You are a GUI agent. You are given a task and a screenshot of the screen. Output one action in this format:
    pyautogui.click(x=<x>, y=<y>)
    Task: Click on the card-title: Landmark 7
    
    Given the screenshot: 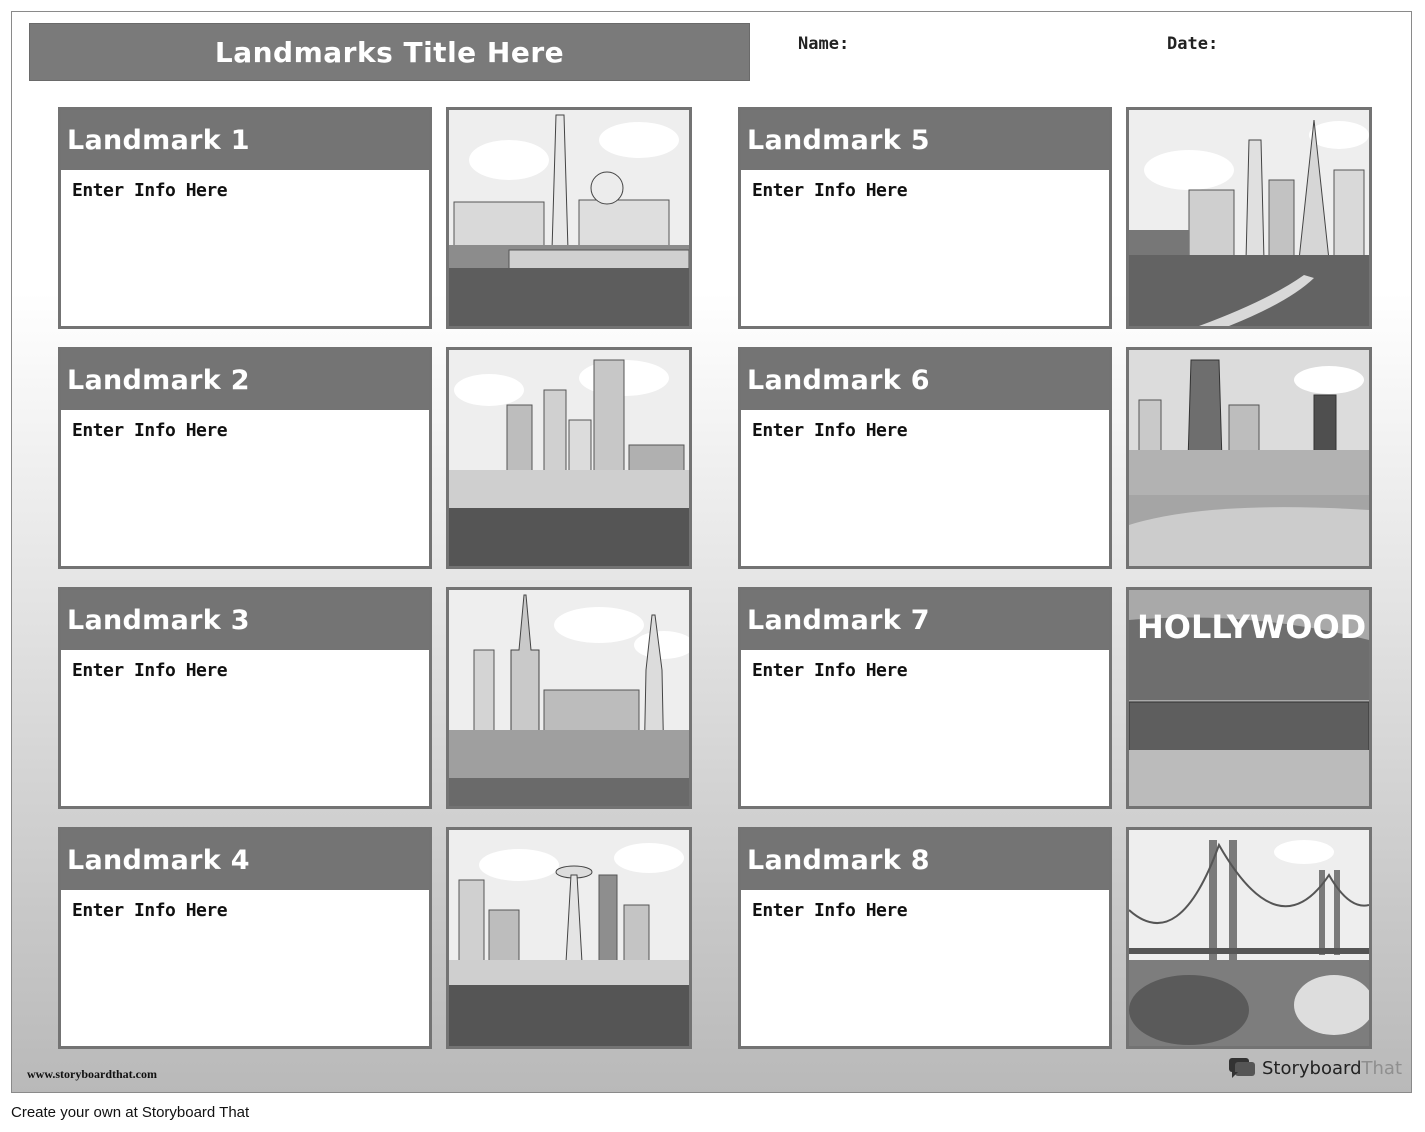 What is the action you would take?
    pyautogui.click(x=838, y=620)
    